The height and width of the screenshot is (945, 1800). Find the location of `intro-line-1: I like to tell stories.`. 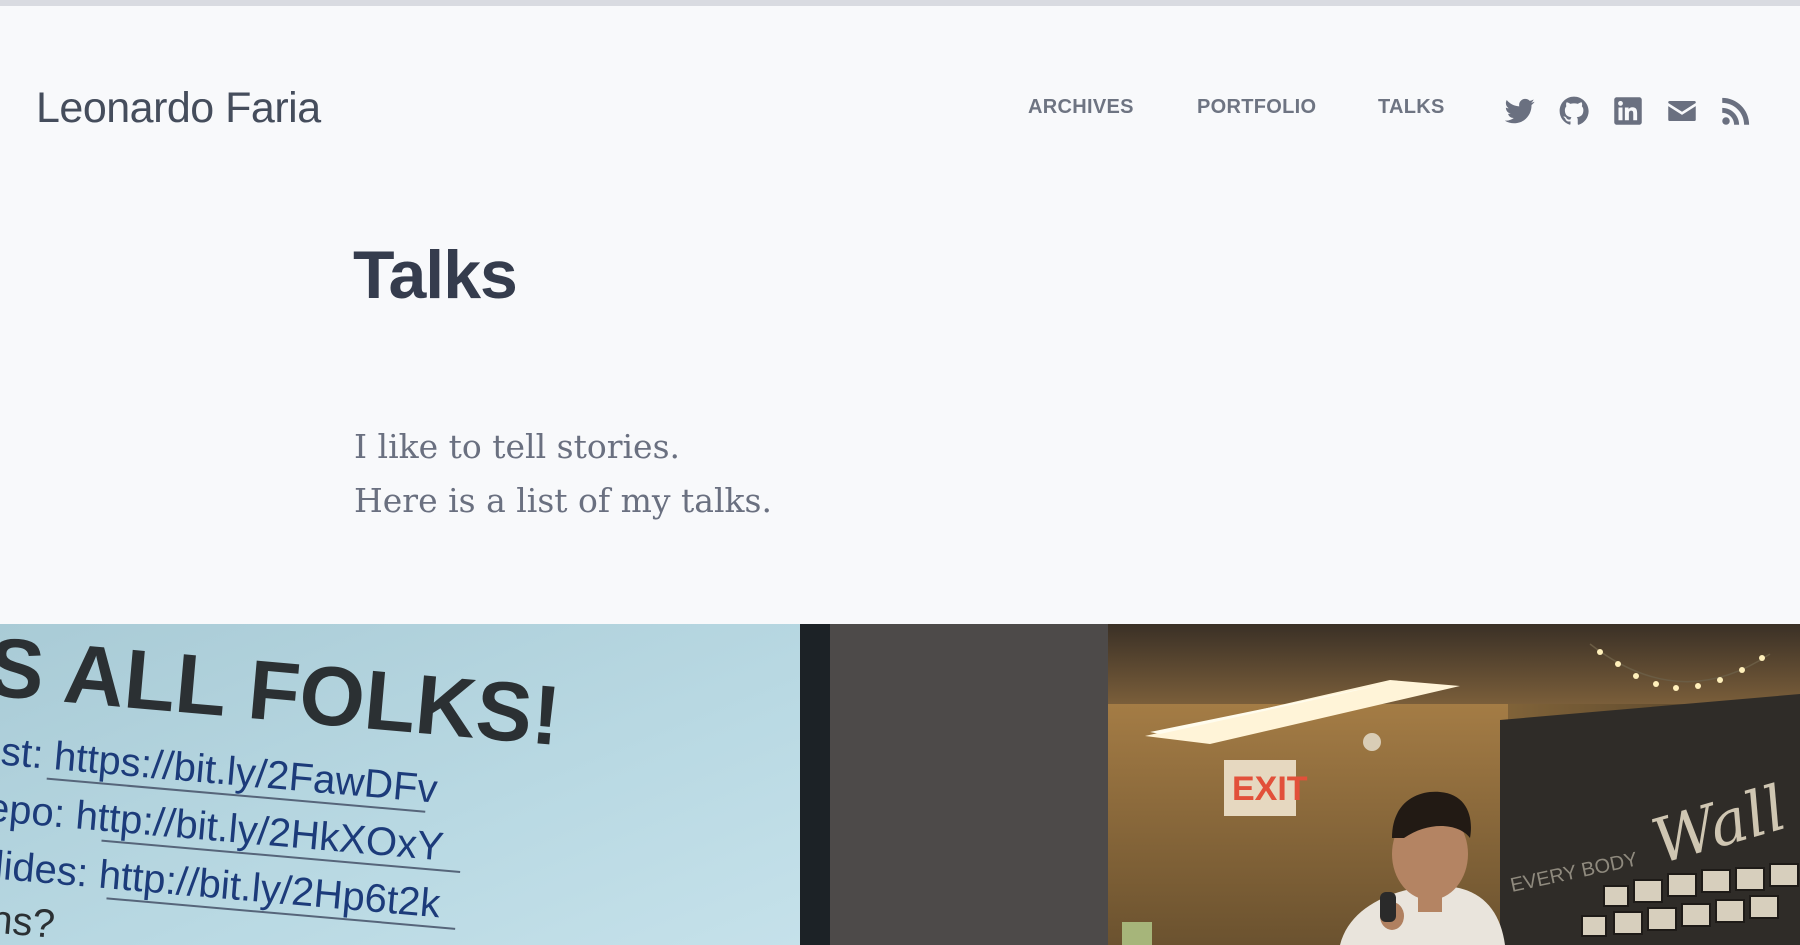

intro-line-1: I like to tell stories. is located at coordinates (517, 446).